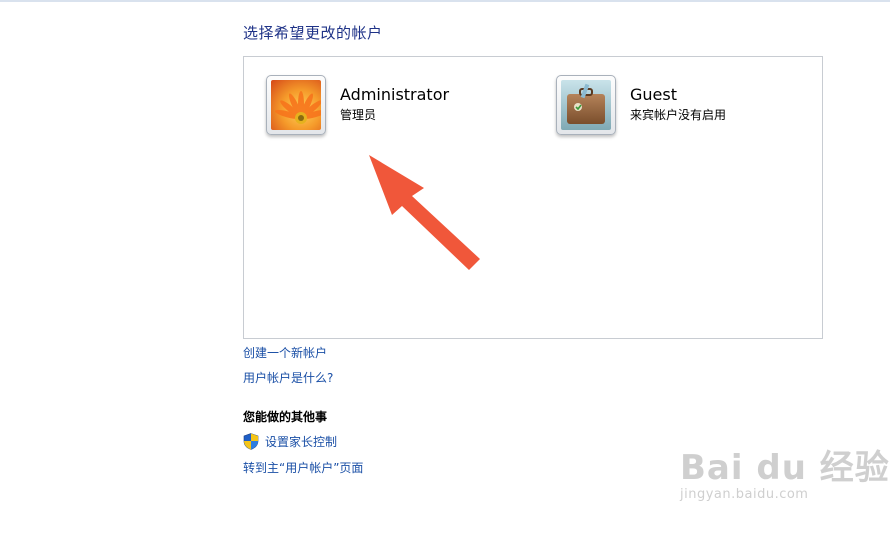 This screenshot has height=538, width=890. What do you see at coordinates (395, 94) in the screenshot?
I see `account-name: Administrator` at bounding box center [395, 94].